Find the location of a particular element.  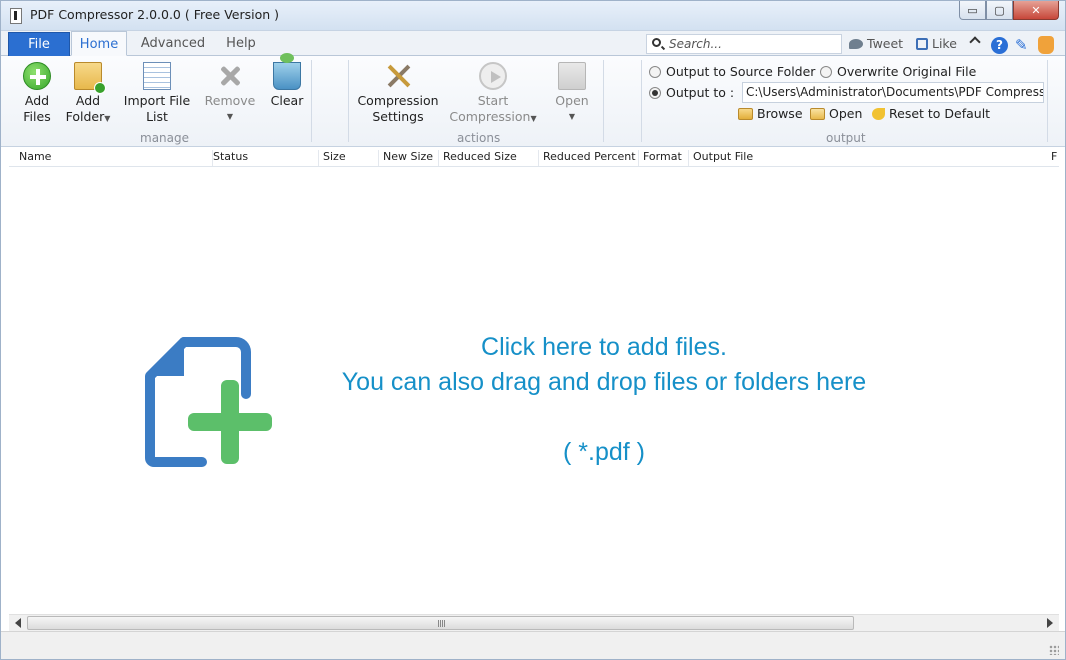

clear-icon is located at coordinates (287, 71).